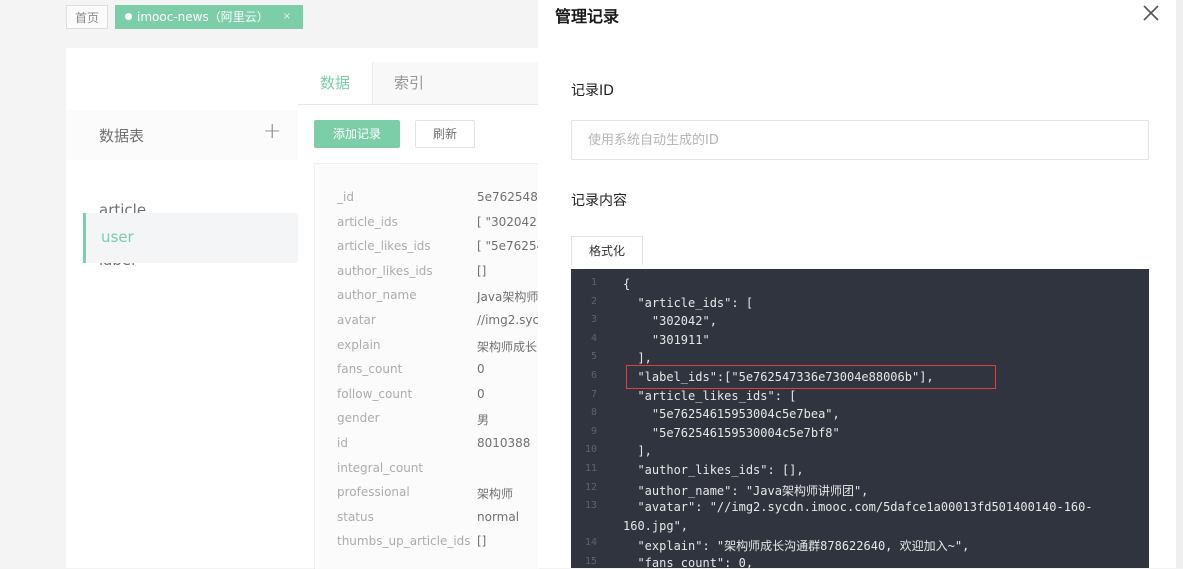 The height and width of the screenshot is (569, 1183). I want to click on line-number: 9, so click(593, 431).